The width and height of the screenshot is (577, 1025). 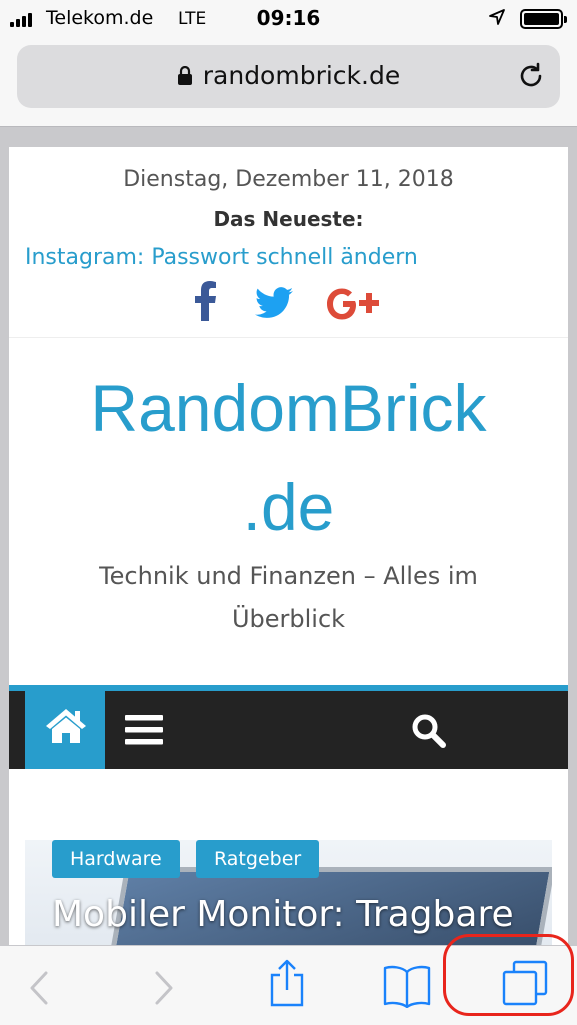 What do you see at coordinates (66, 726) in the screenshot?
I see `home-icon` at bounding box center [66, 726].